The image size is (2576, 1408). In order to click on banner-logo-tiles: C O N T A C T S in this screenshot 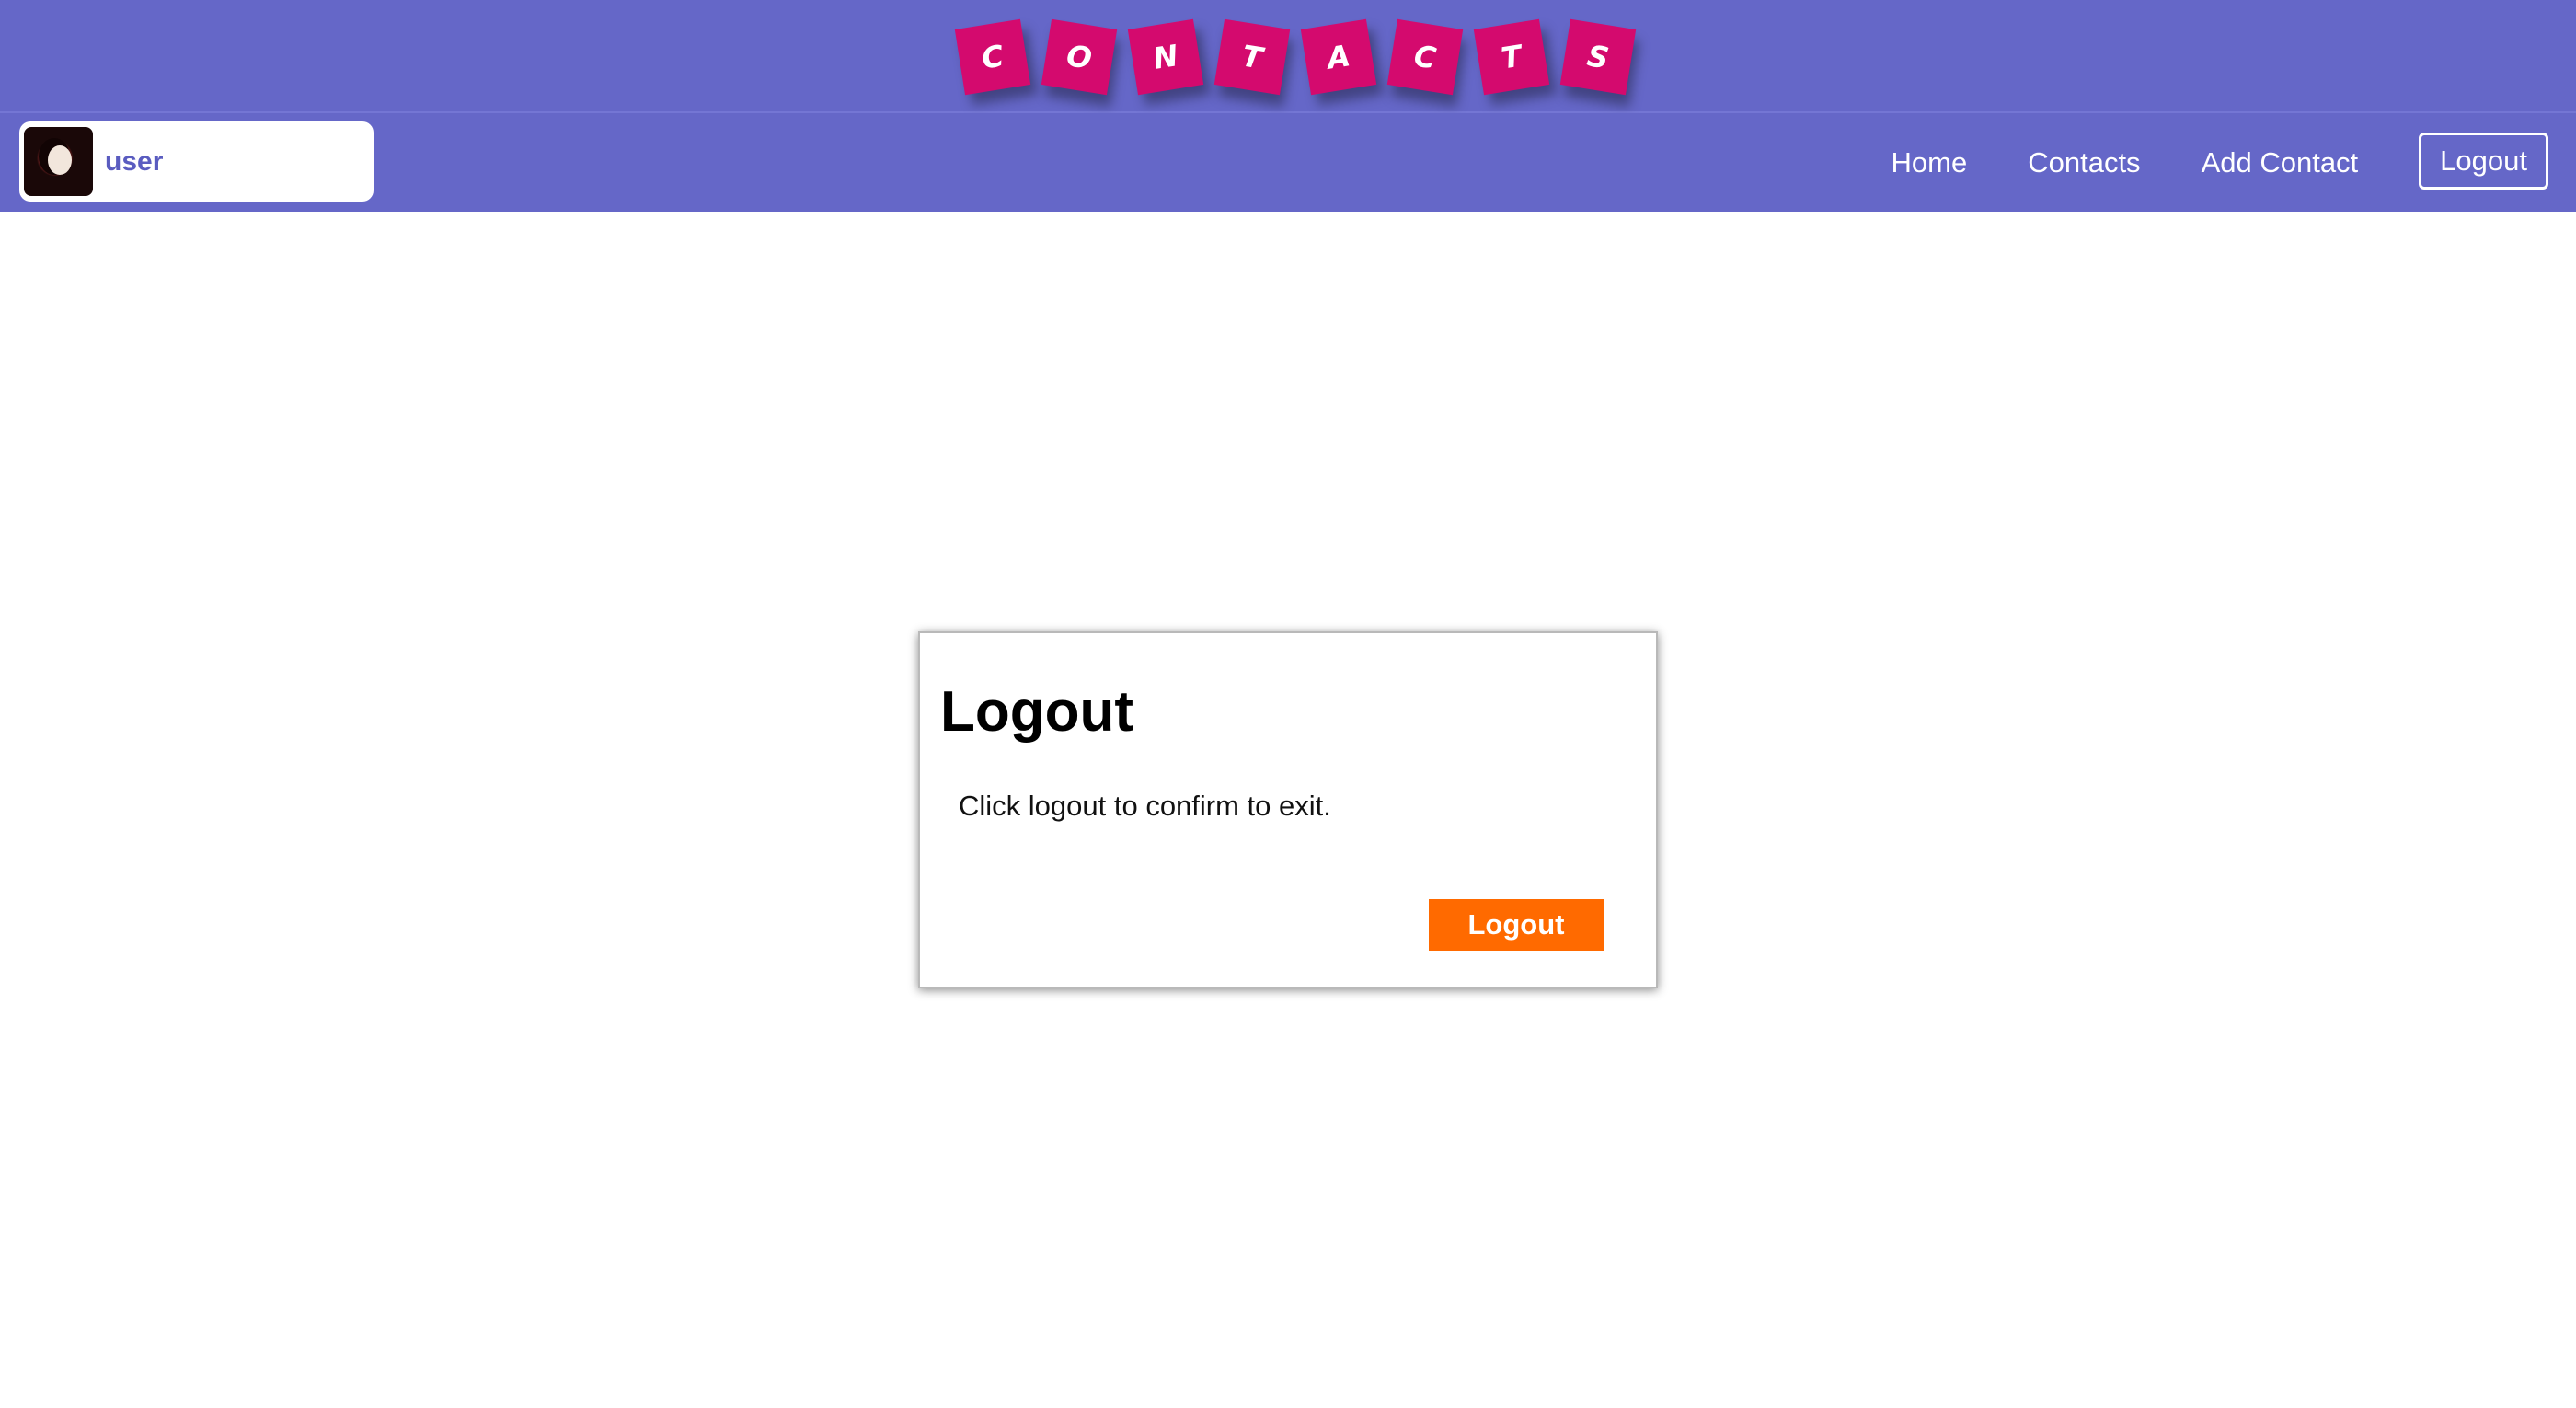, I will do `click(1295, 57)`.